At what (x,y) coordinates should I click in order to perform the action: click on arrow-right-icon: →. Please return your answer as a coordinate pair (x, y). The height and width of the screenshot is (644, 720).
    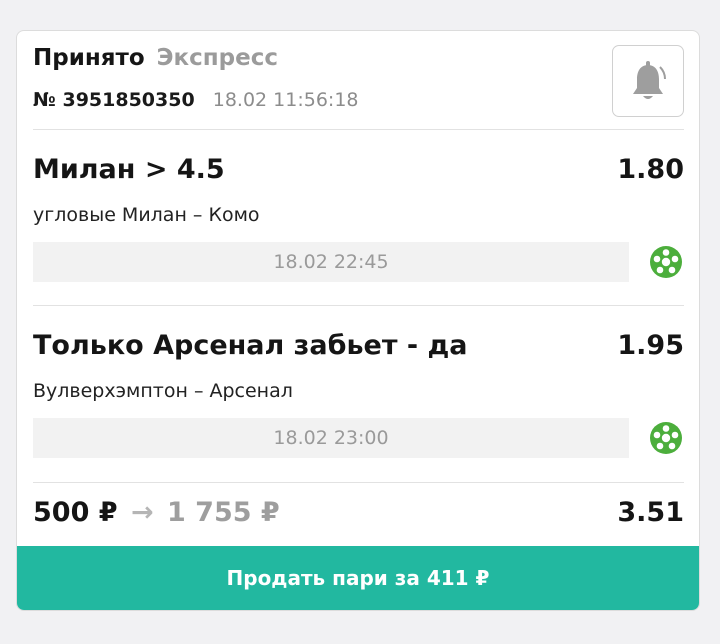
    Looking at the image, I should click on (142, 512).